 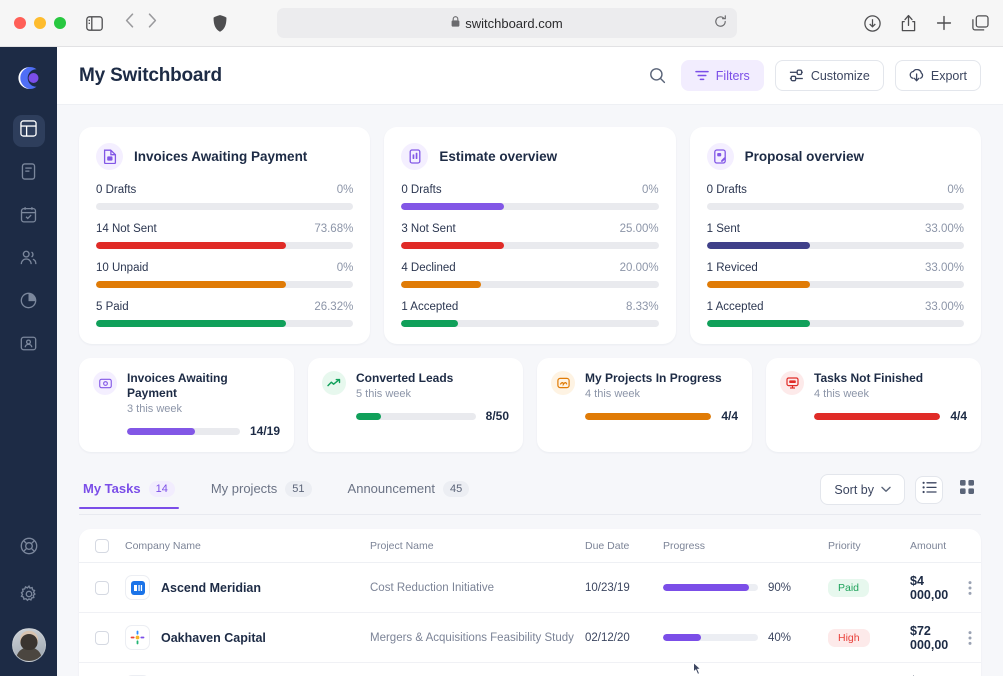 I want to click on grid-view-icon, so click(x=967, y=489).